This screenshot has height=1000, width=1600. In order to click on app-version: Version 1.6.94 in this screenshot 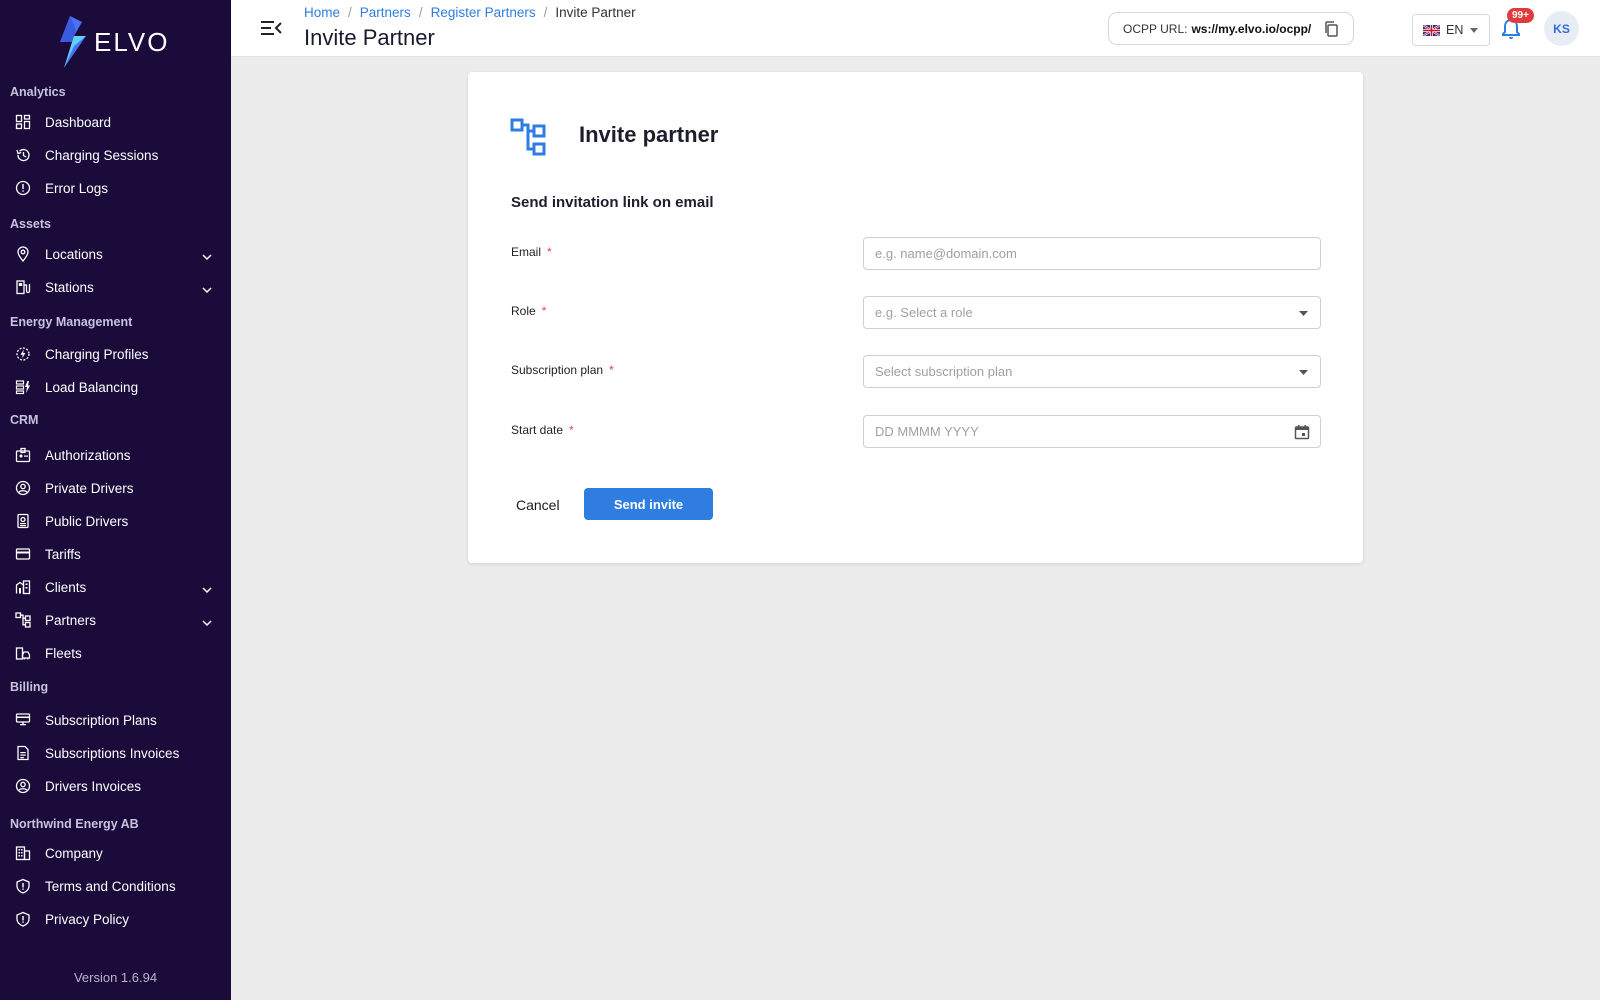, I will do `click(115, 977)`.